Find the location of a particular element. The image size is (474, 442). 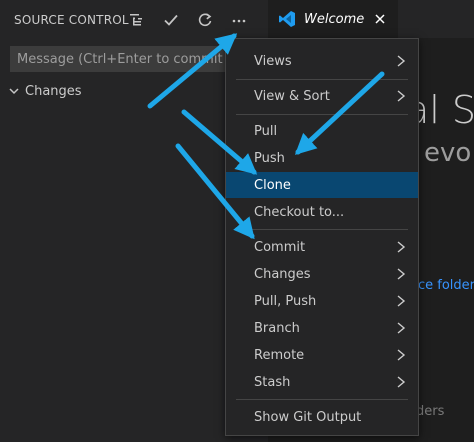

menu-item-pull-push: Pull, Push is located at coordinates (322, 301).